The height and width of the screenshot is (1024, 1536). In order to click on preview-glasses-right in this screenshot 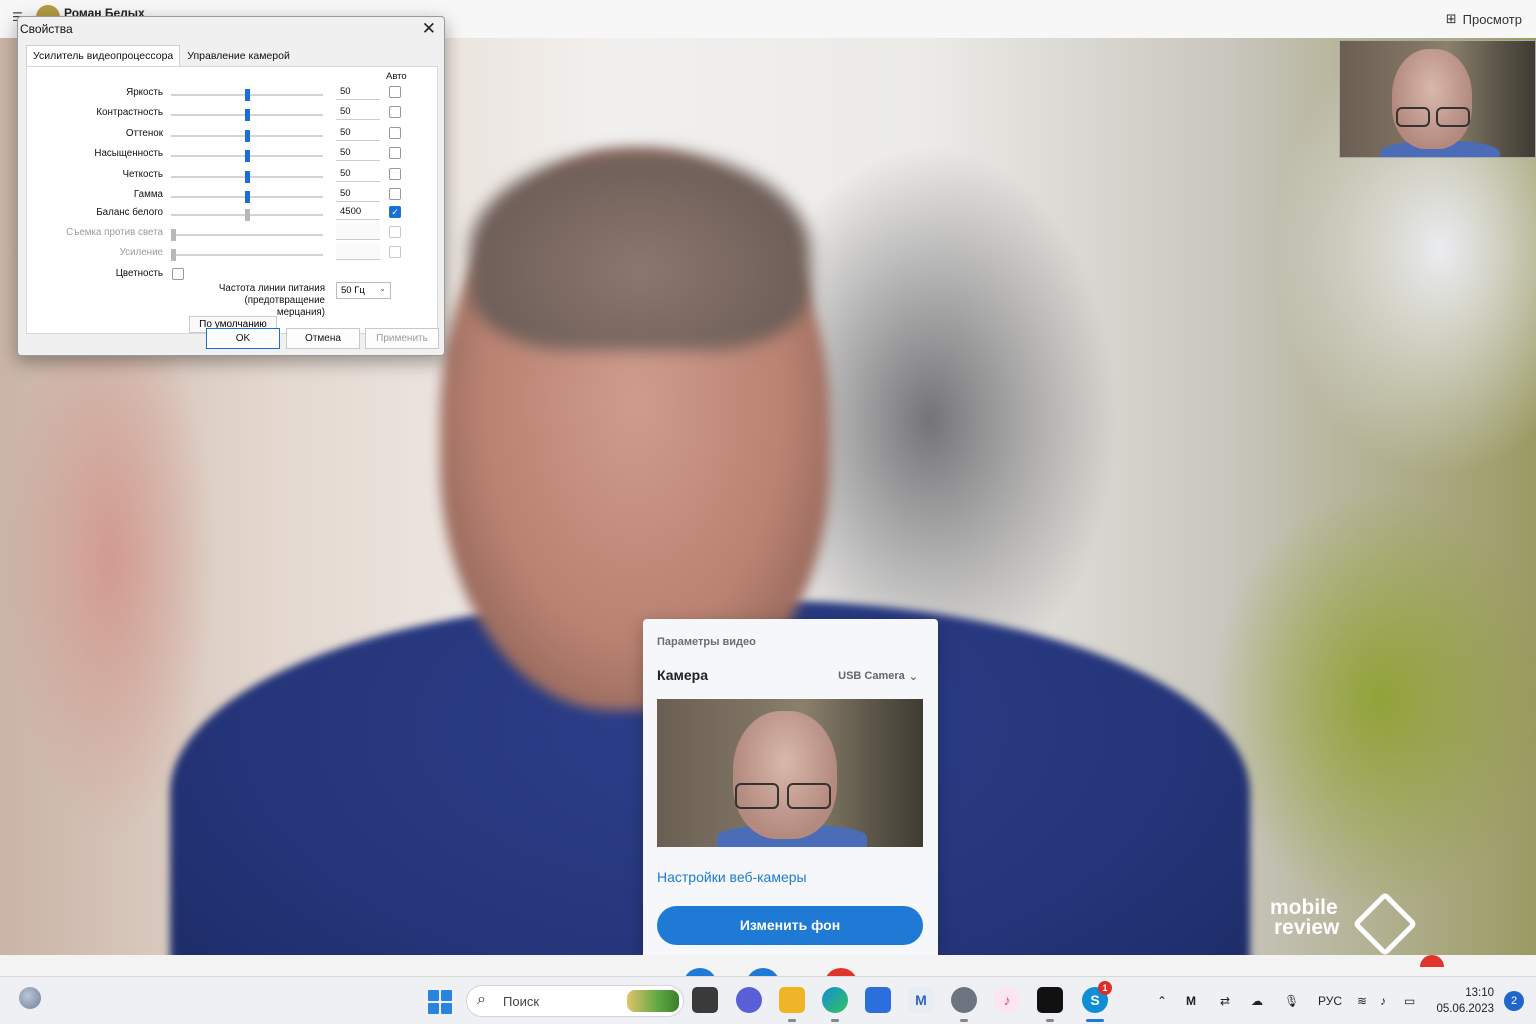, I will do `click(809, 796)`.